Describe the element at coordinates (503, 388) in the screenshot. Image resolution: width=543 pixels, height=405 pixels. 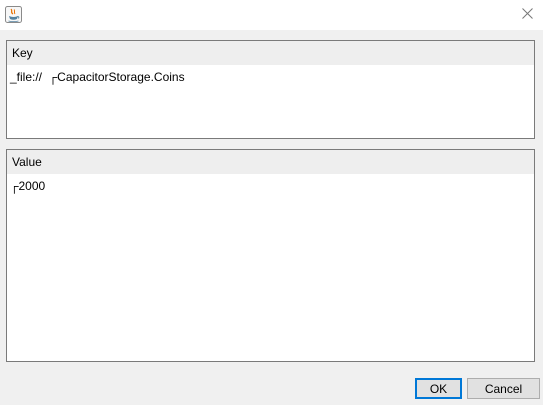
I see `cancel-button: Cancel` at that location.